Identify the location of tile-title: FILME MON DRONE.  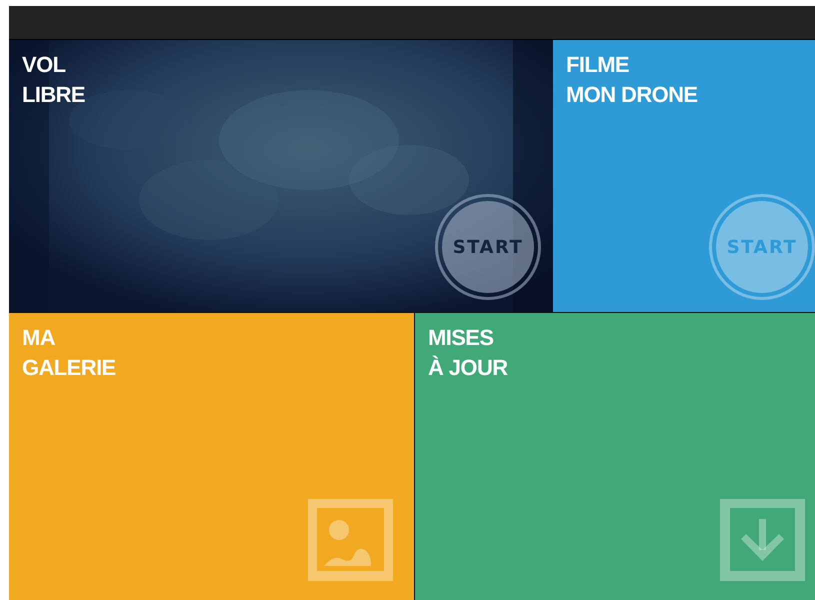
(631, 80).